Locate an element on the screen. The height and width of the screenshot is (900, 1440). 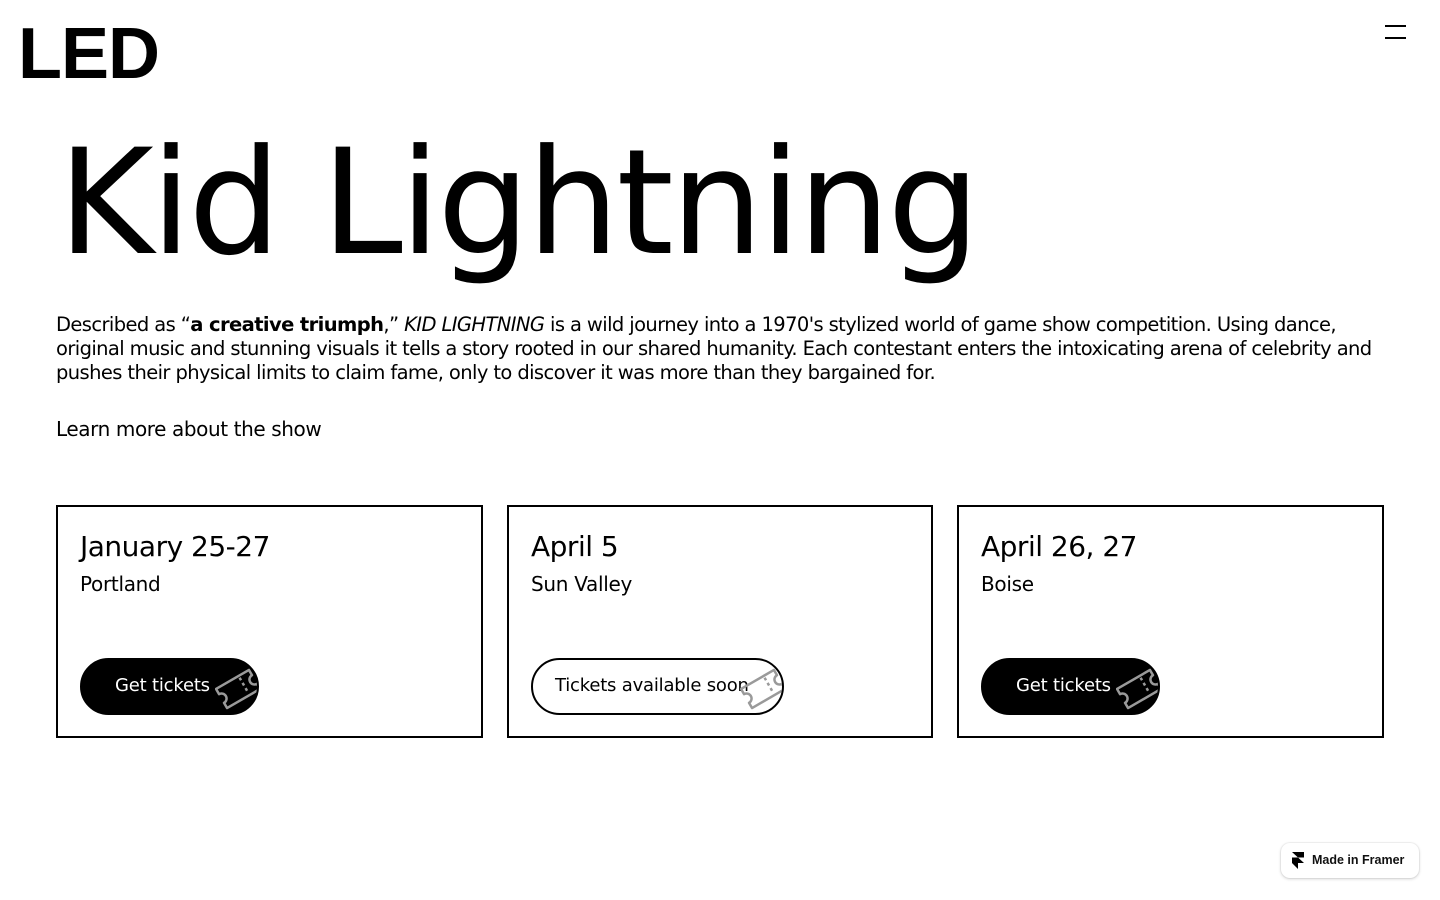
show-date: April 5 is located at coordinates (575, 546).